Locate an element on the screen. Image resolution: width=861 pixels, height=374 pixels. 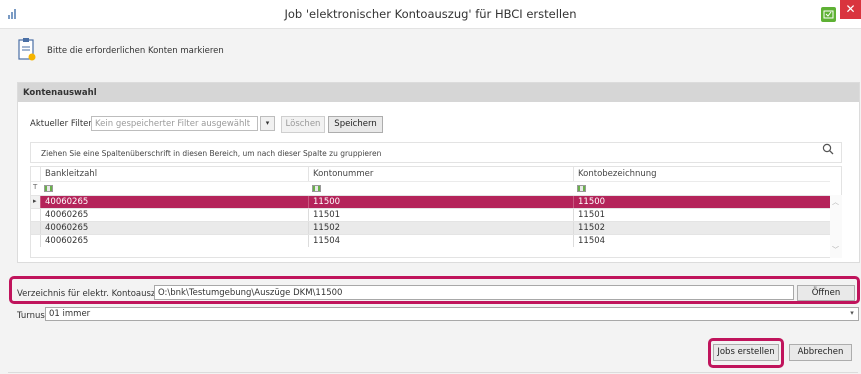
help-button is located at coordinates (828, 14).